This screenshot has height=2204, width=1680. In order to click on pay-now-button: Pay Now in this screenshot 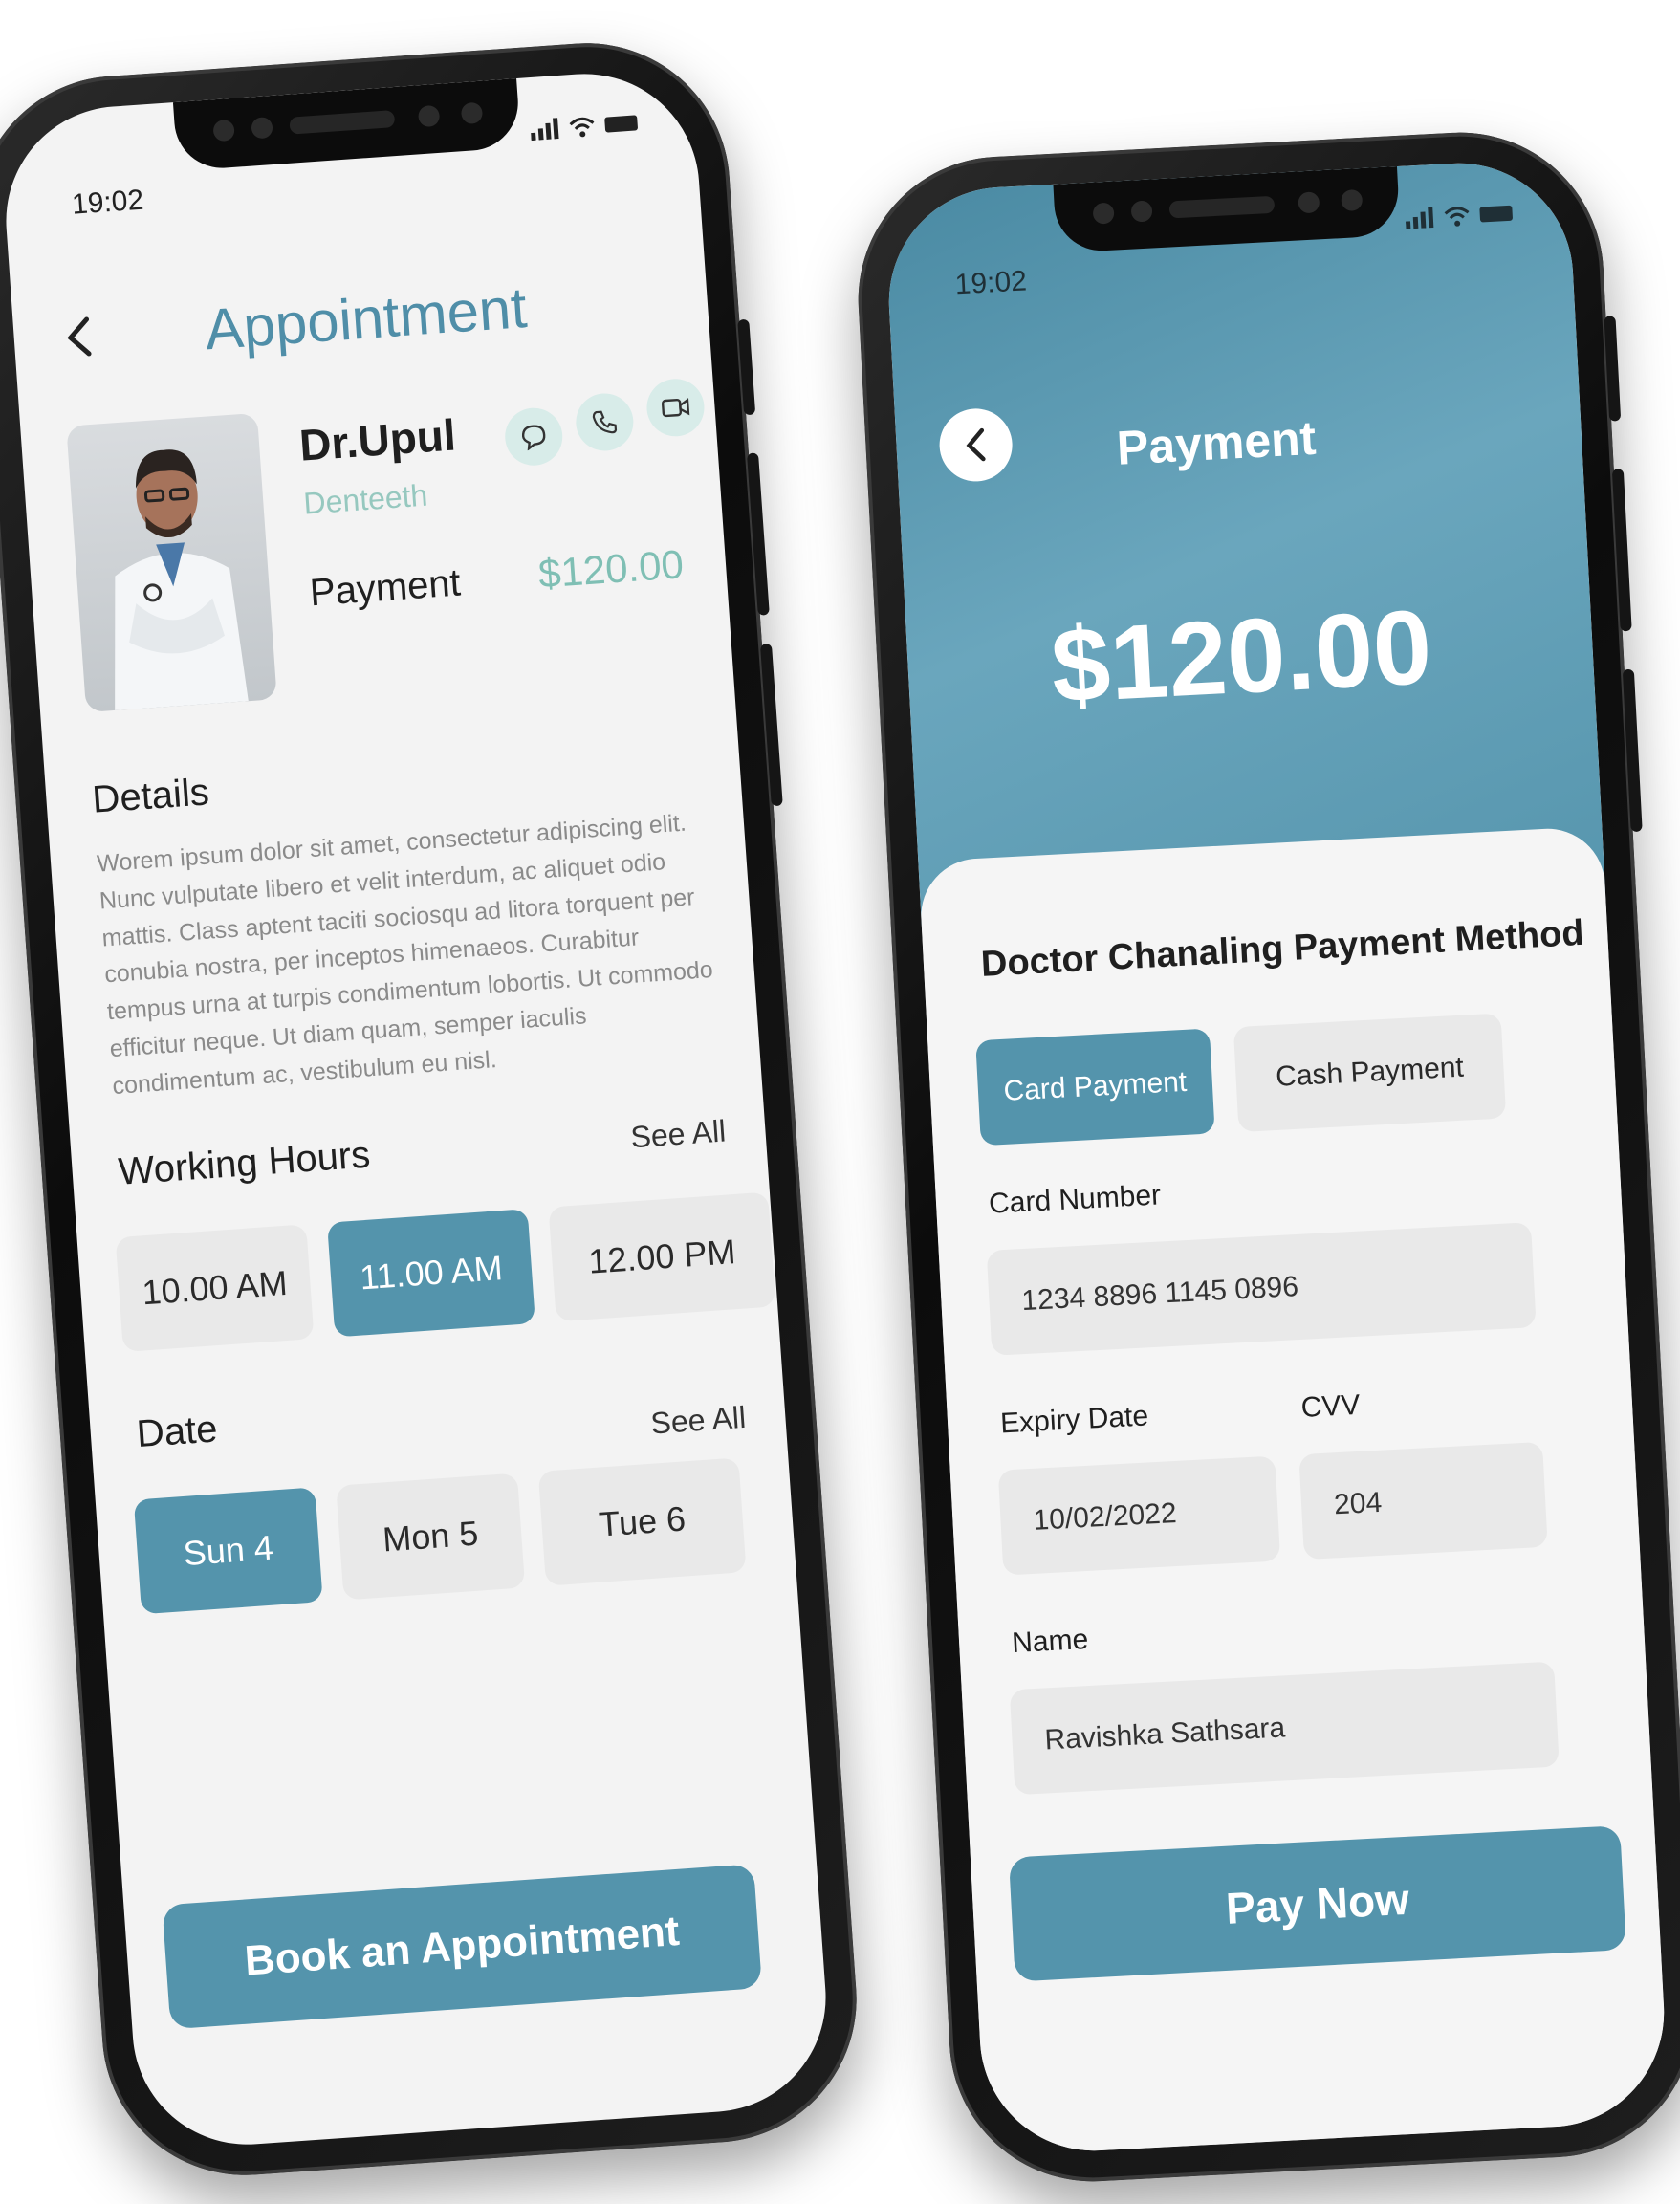, I will do `click(1317, 1904)`.